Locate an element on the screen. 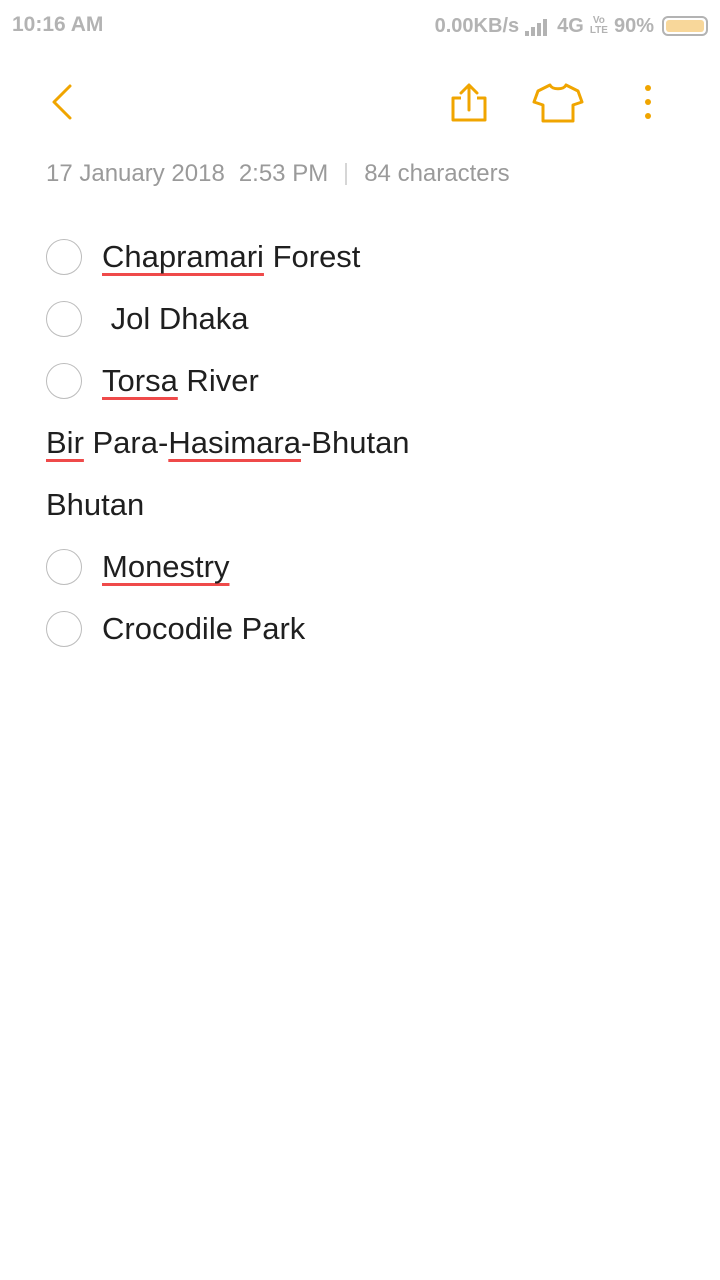 The image size is (720, 1280). volte-bottom-label: LTE is located at coordinates (598, 30).